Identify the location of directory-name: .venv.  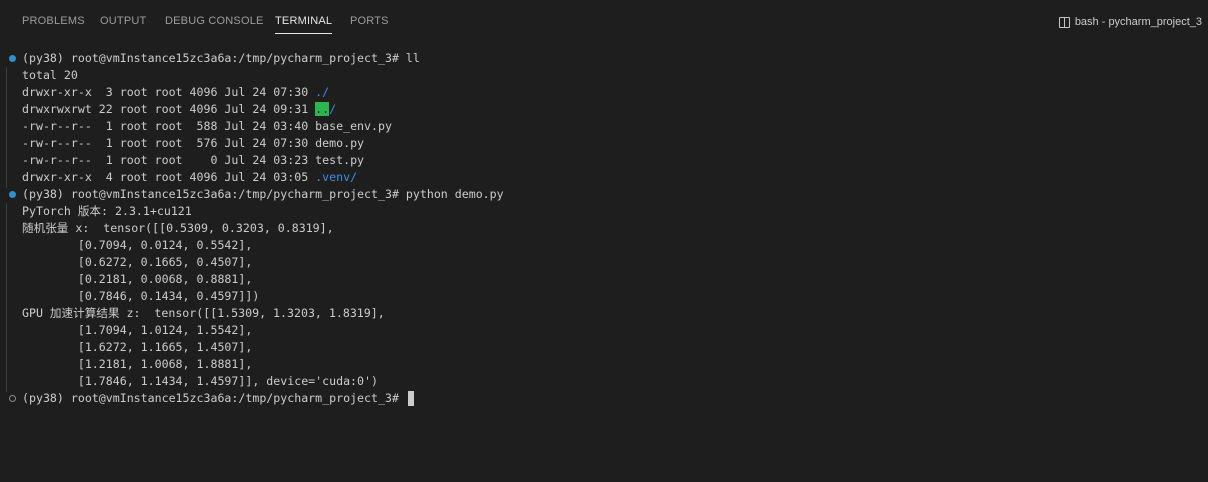
(332, 177).